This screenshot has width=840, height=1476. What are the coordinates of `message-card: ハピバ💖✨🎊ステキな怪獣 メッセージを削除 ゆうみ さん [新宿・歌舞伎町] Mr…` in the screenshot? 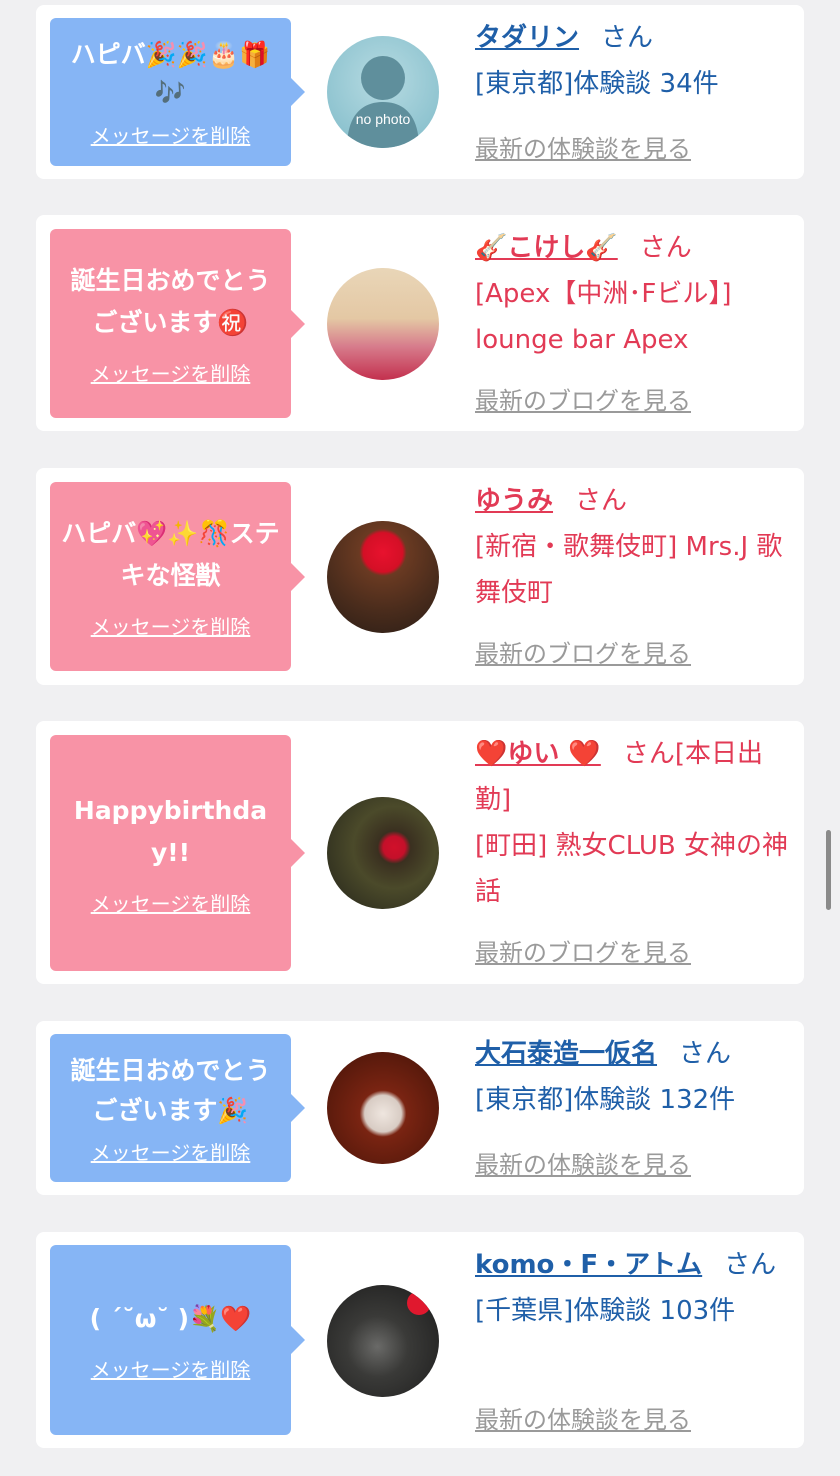 It's located at (420, 576).